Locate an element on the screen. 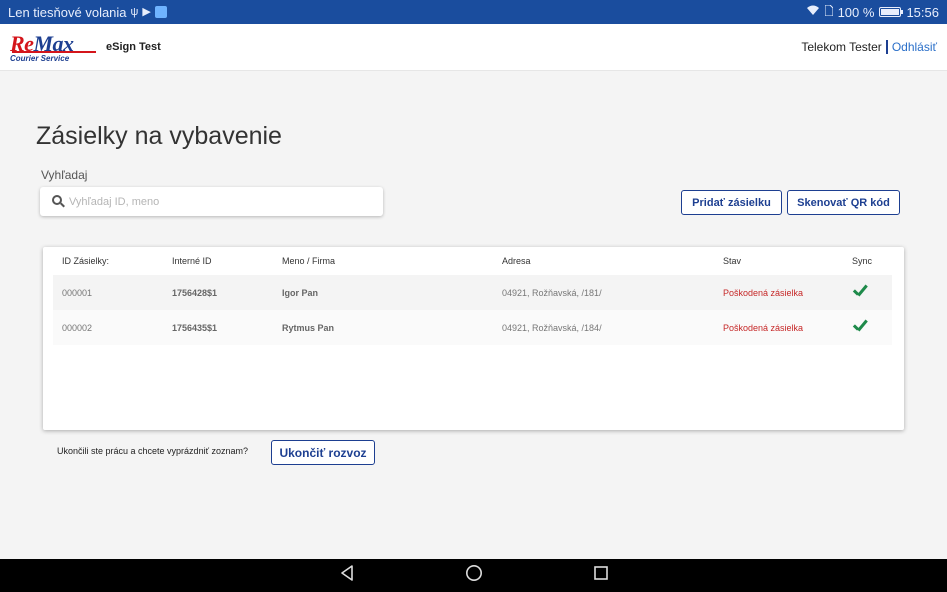  column-header-status: Stav is located at coordinates (732, 261).